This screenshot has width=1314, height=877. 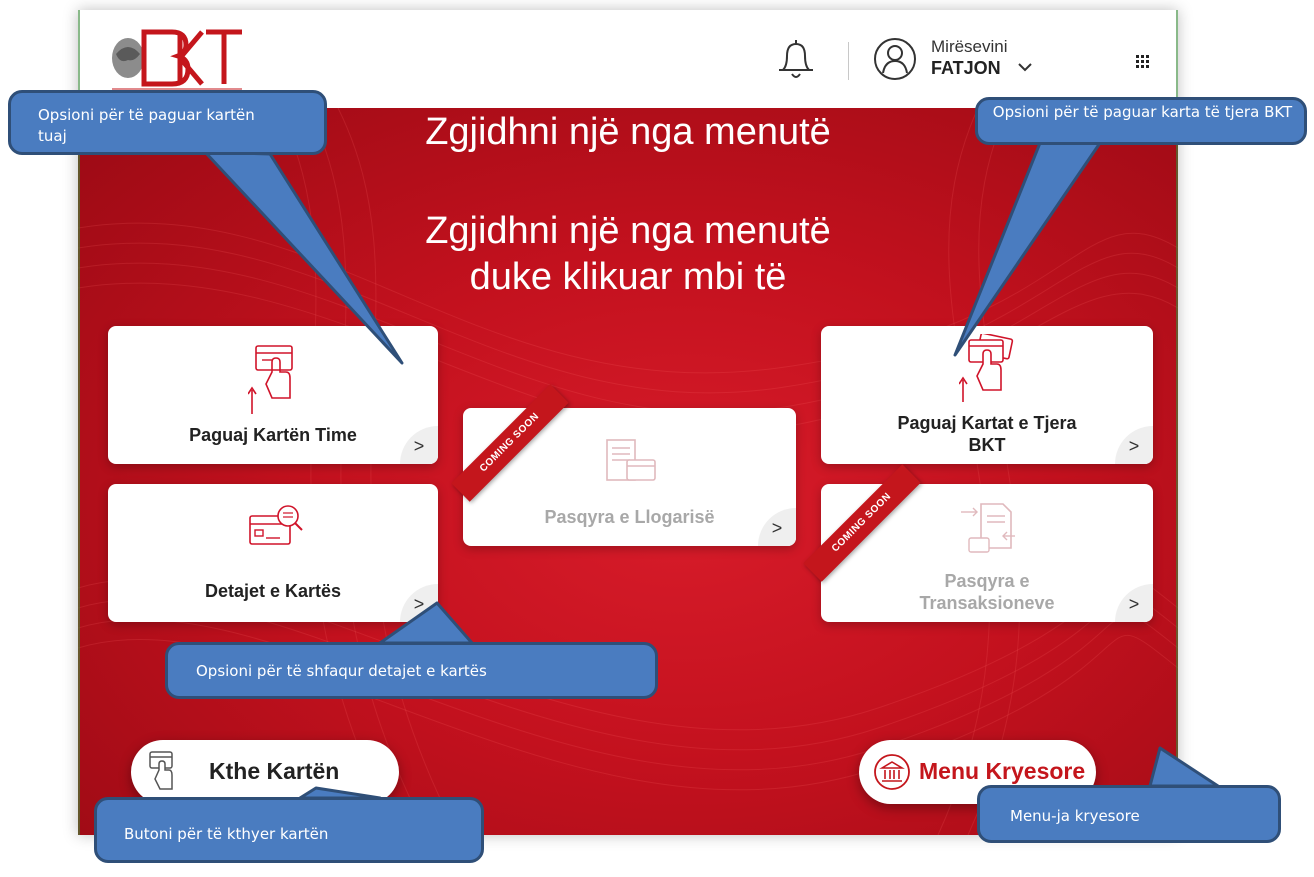 I want to click on callout-pay-other-cards: Opsioni për të paguar karta të tjera BKT, so click(x=1141, y=121).